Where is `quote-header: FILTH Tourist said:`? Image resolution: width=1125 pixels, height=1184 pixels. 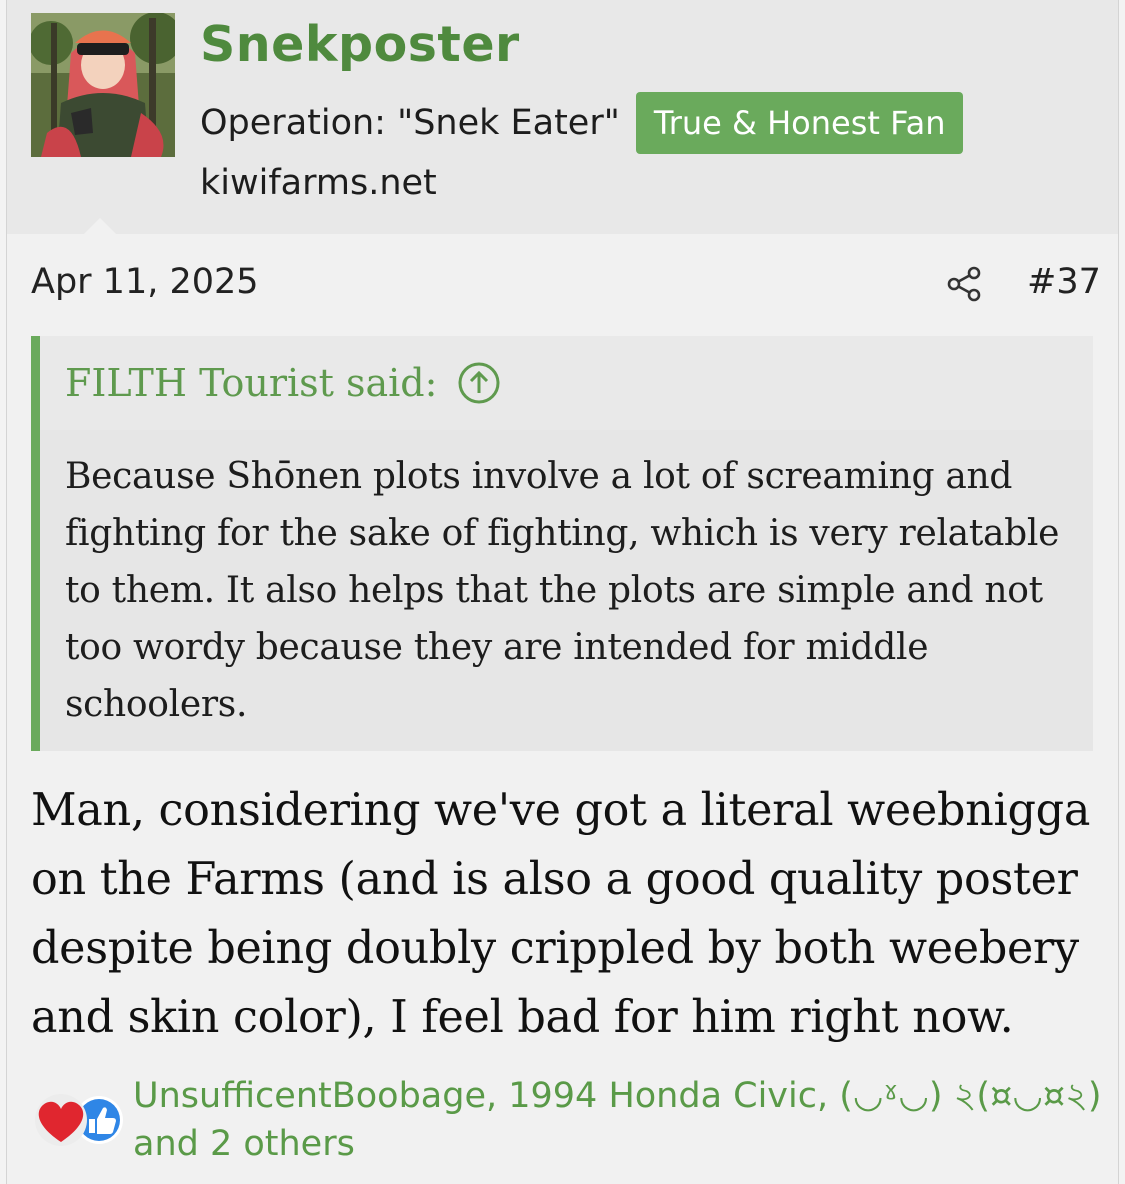
quote-header: FILTH Tourist said: is located at coordinates (566, 383).